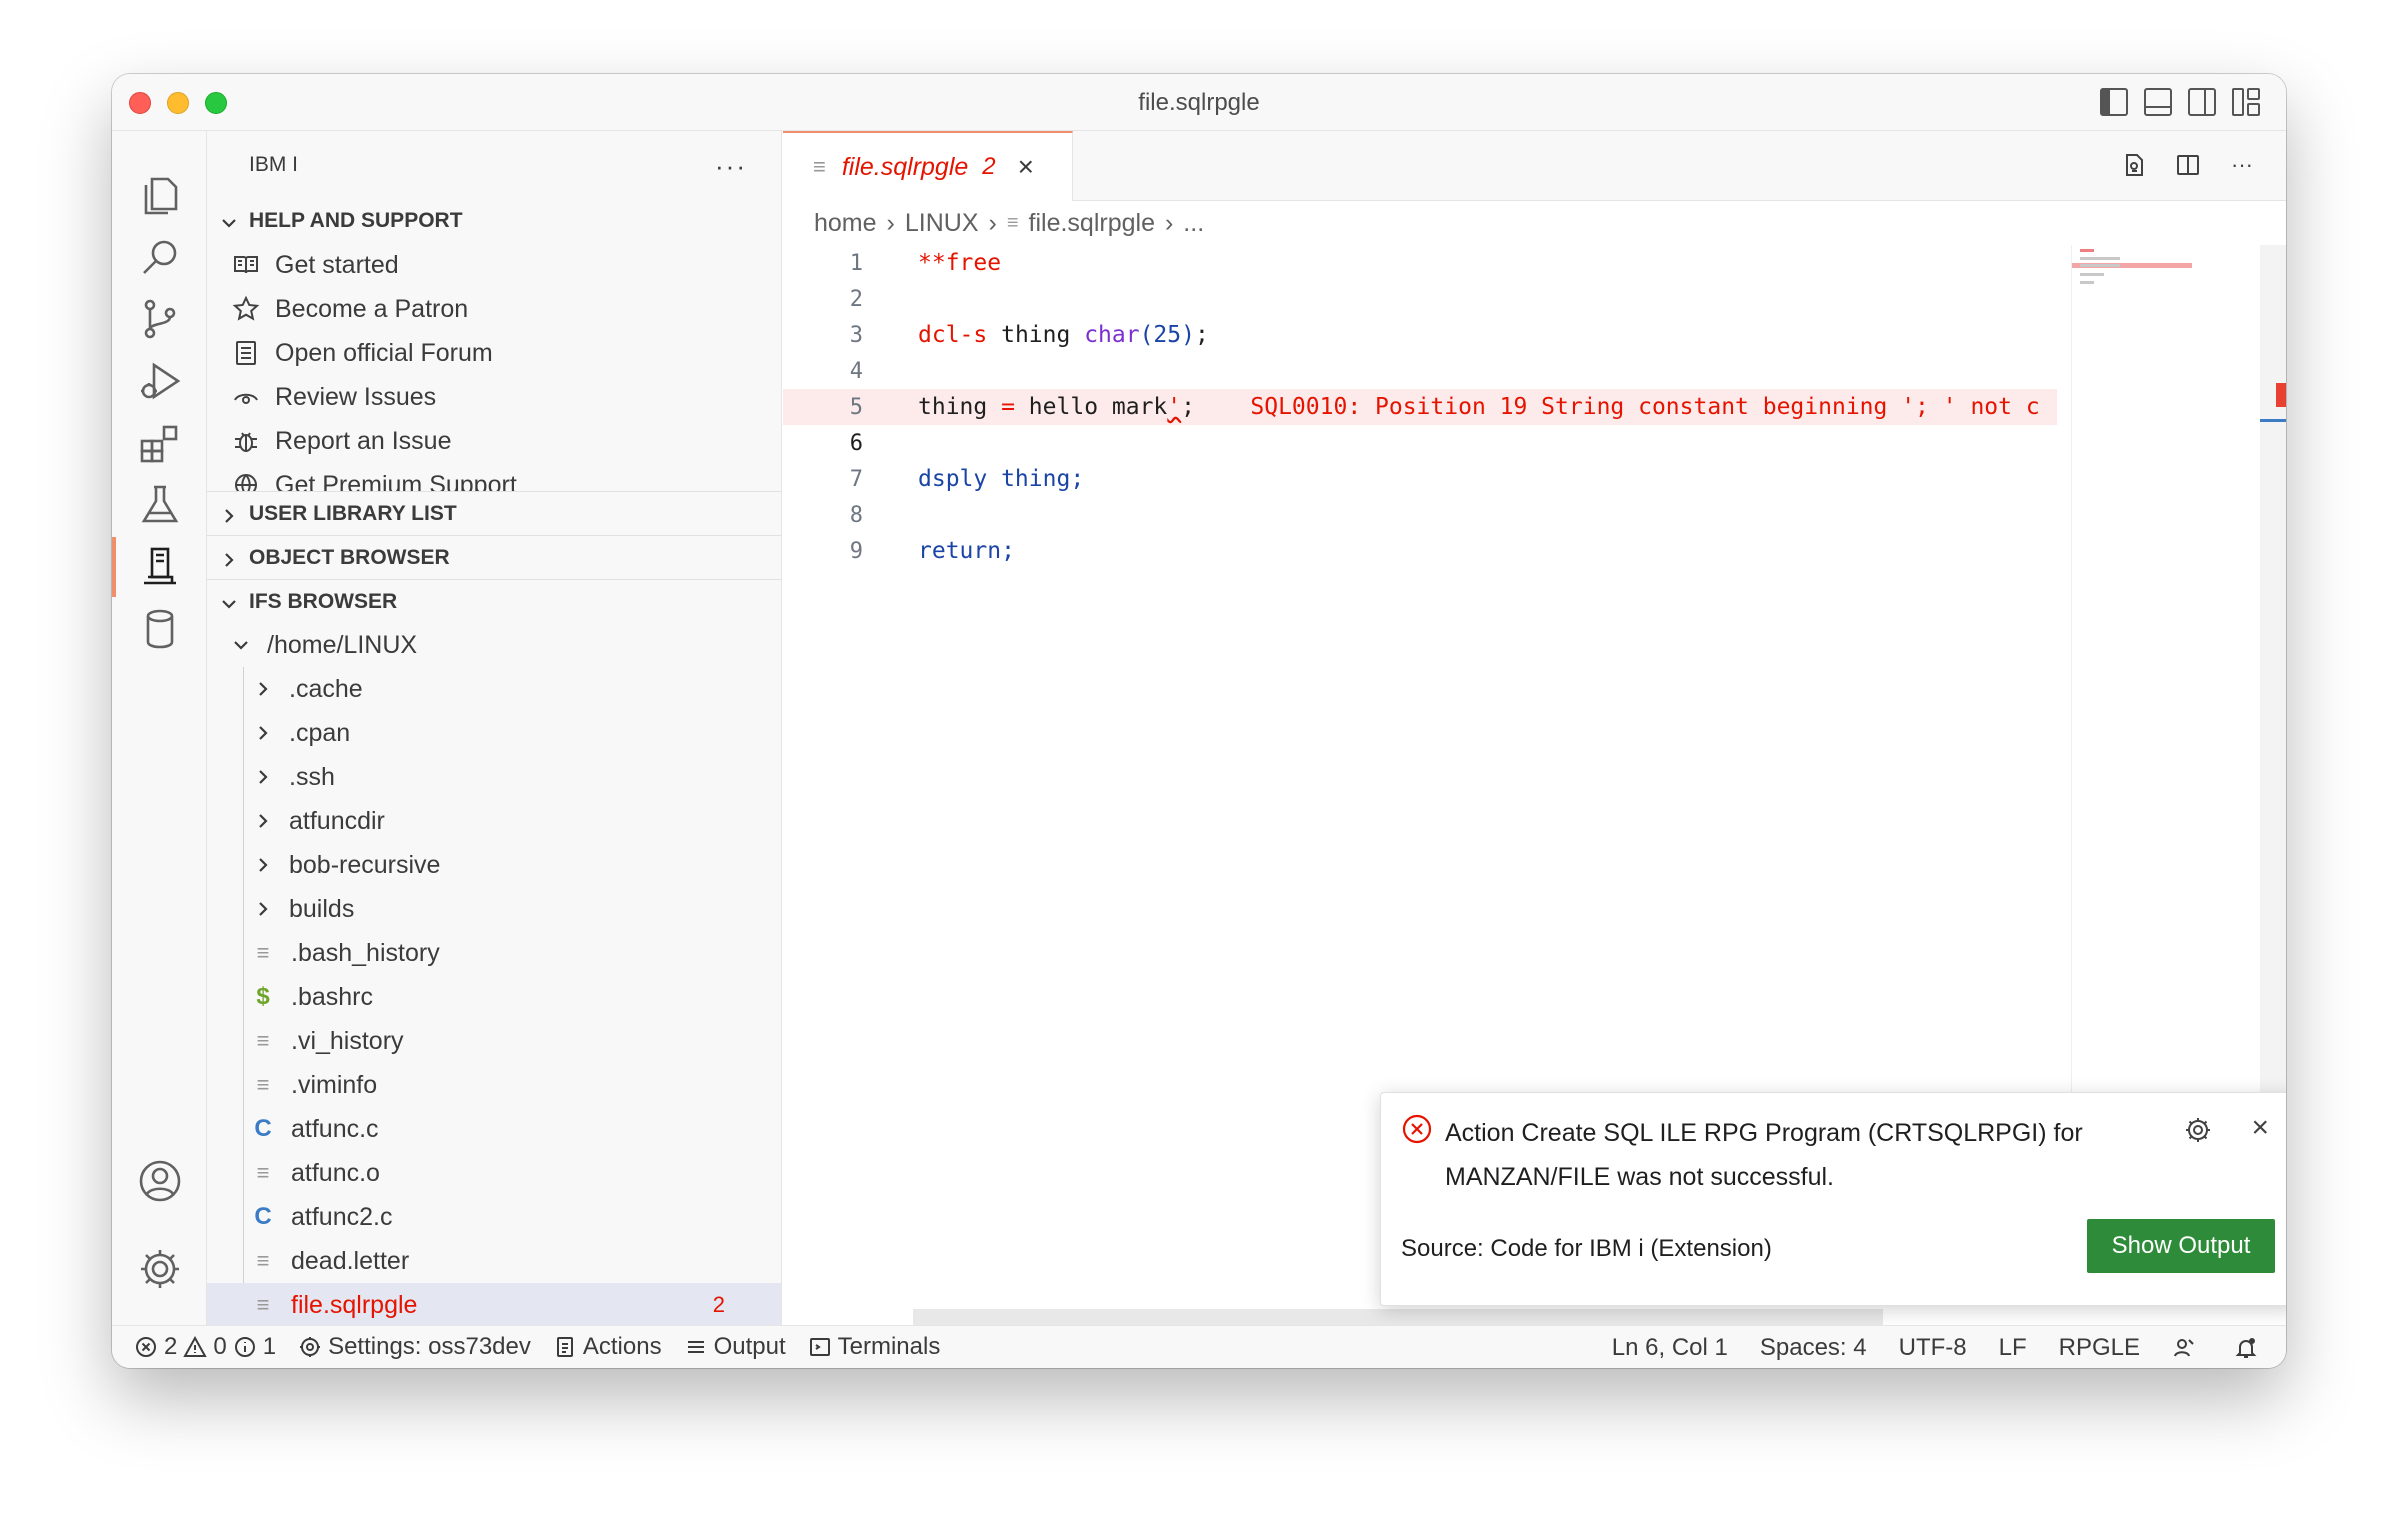 The width and height of the screenshot is (2398, 1516). I want to click on breadcrumb-item: LINUX, so click(942, 223).